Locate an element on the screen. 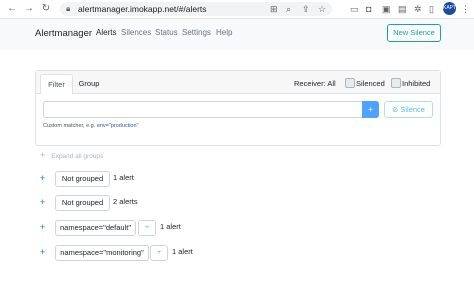 The height and width of the screenshot is (288, 474). nav-help: Help is located at coordinates (224, 32).